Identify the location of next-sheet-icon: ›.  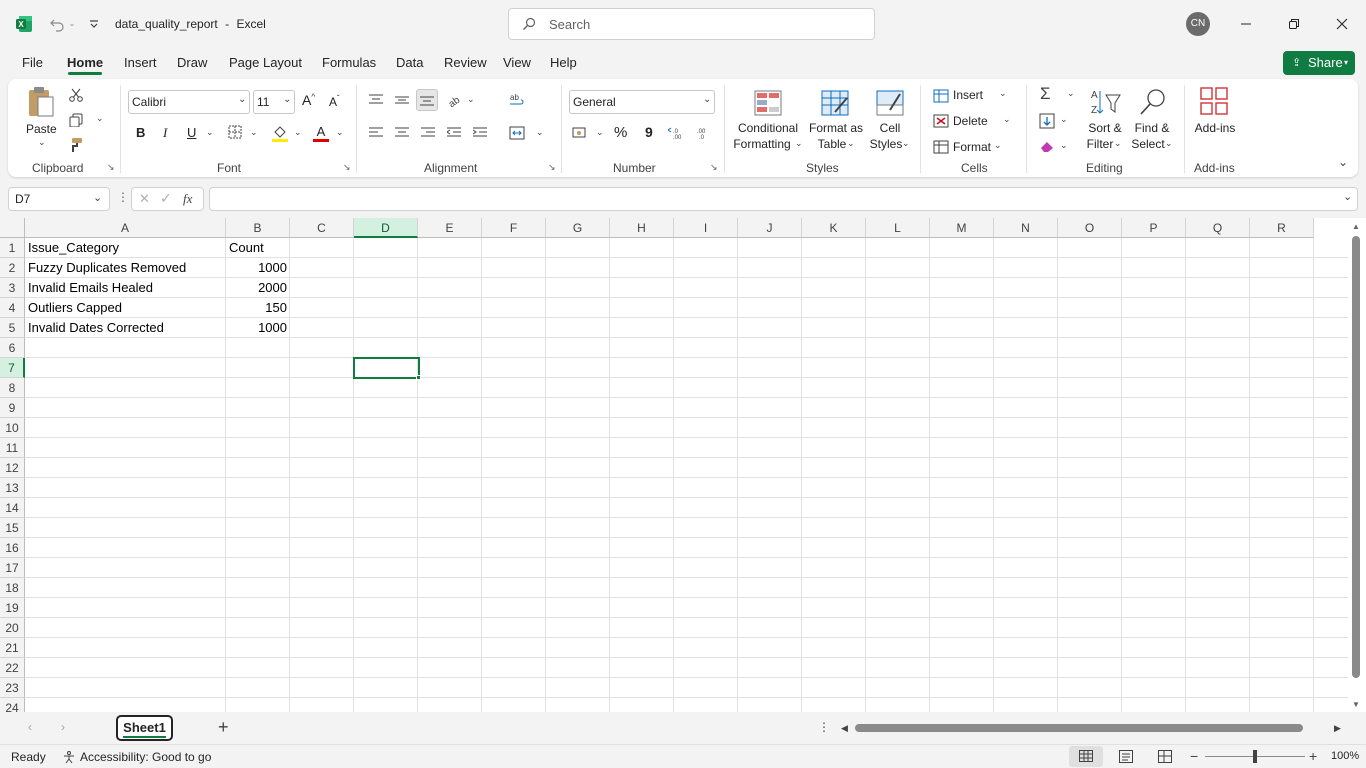
(63, 727).